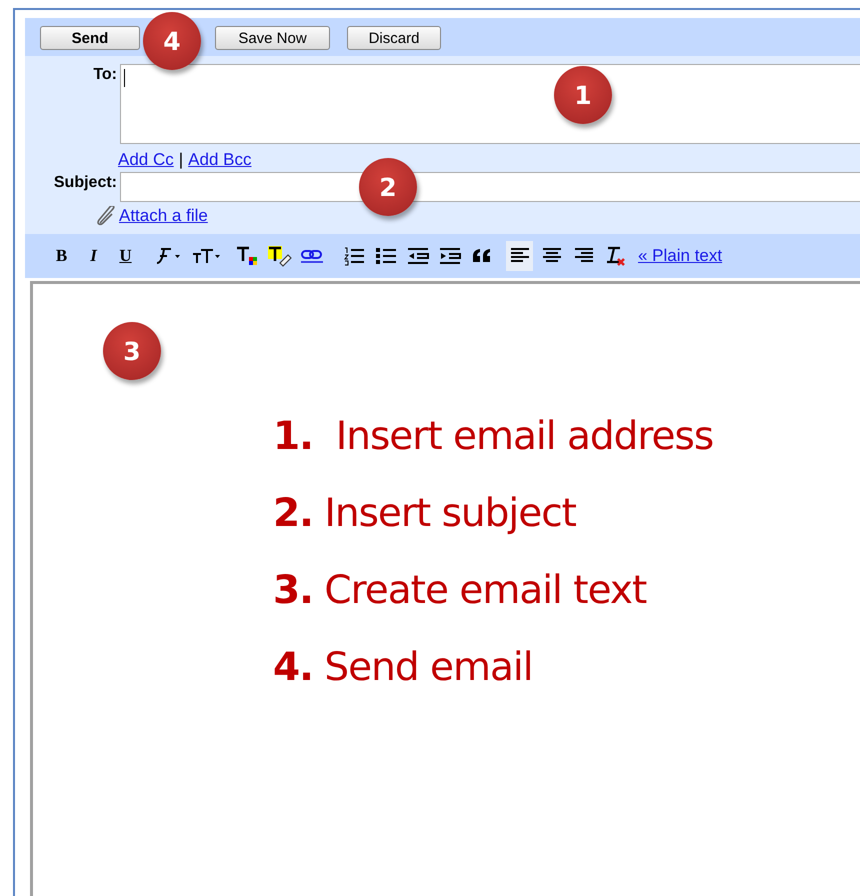  What do you see at coordinates (566, 667) in the screenshot?
I see `instruction-step: 4. Send email` at bounding box center [566, 667].